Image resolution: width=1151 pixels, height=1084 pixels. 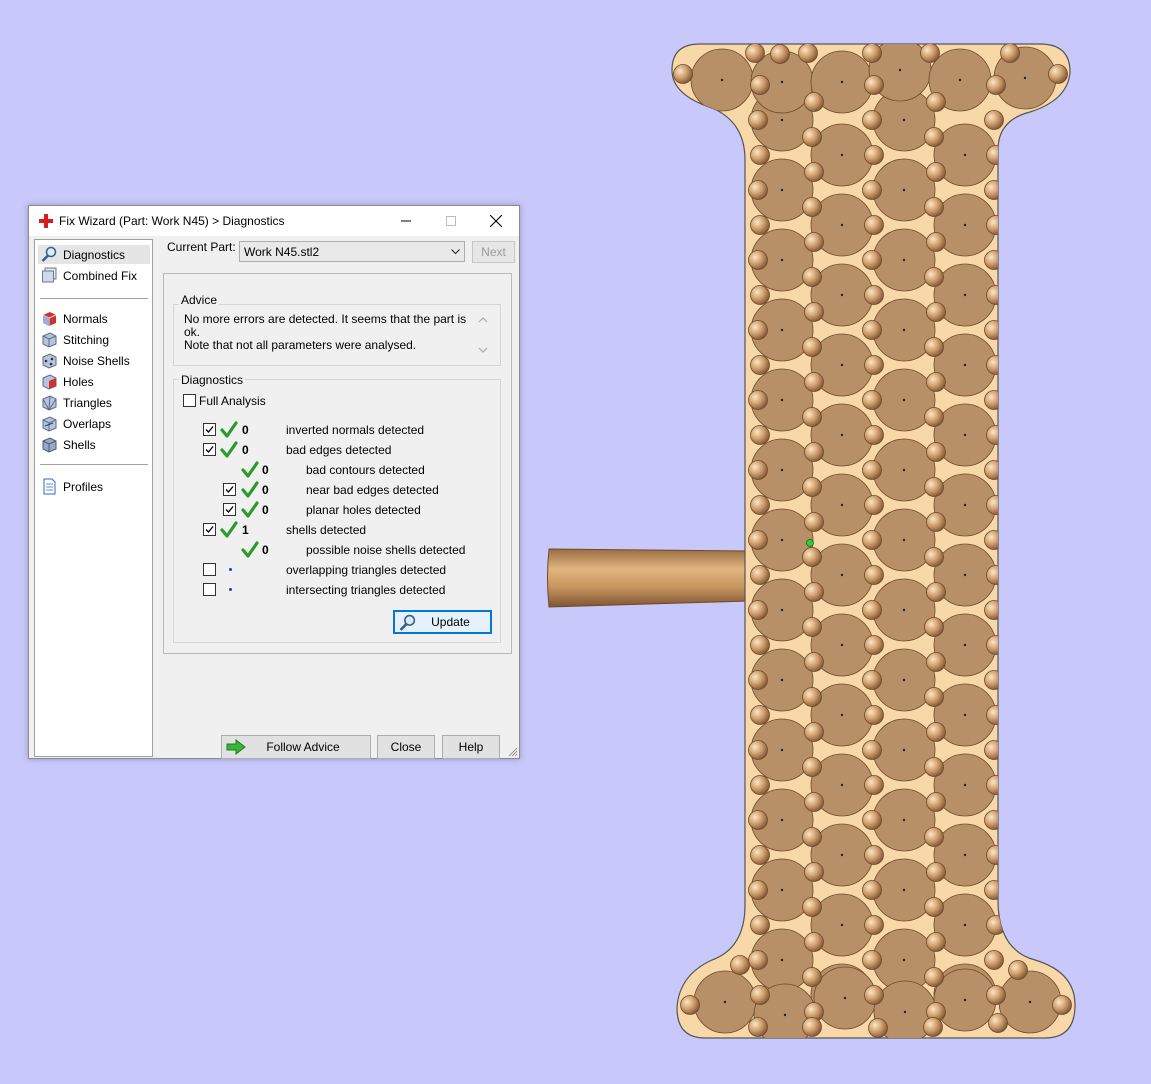 What do you see at coordinates (49, 445) in the screenshot?
I see `shells-cube-icon` at bounding box center [49, 445].